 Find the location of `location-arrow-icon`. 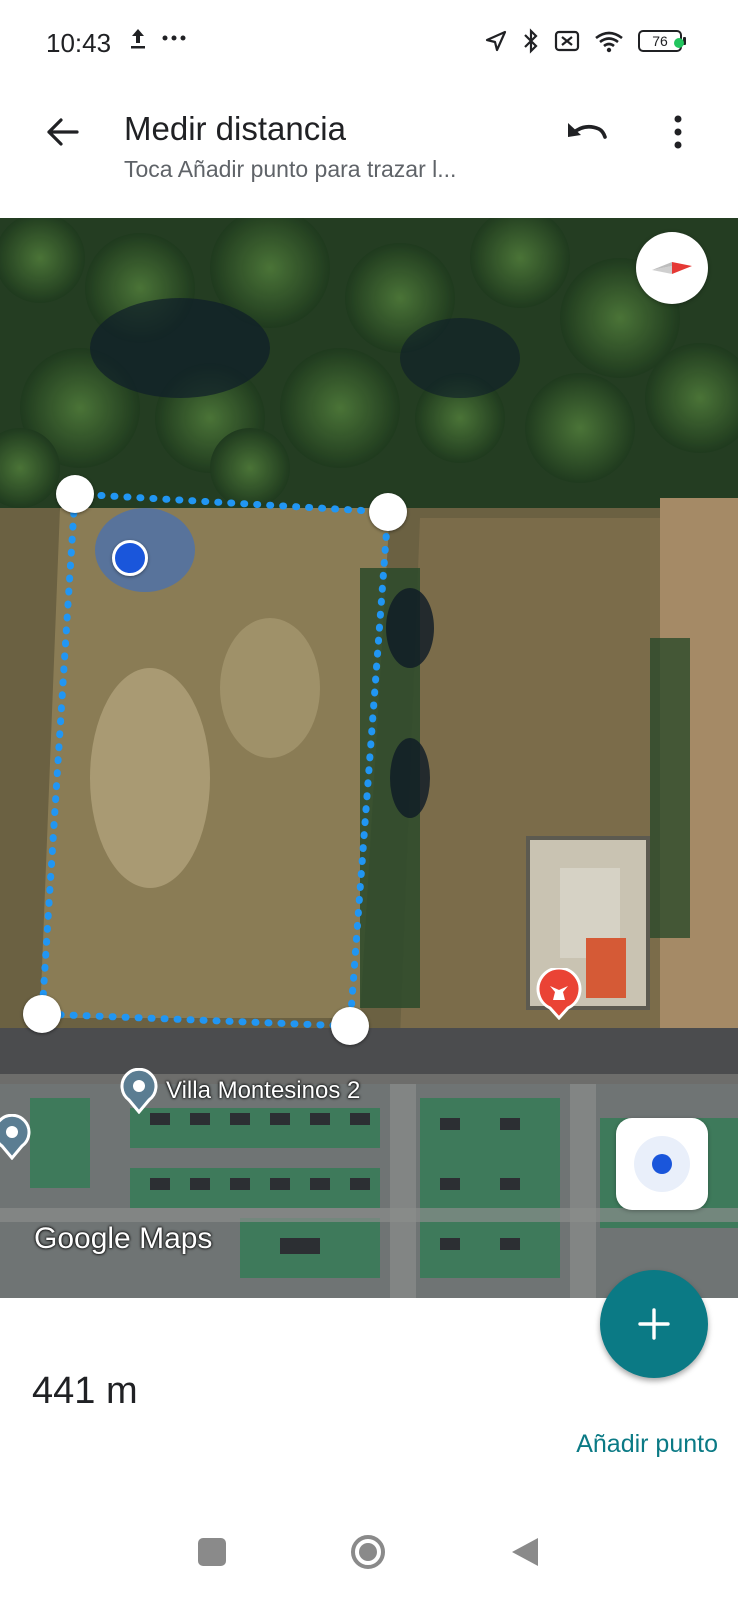

location-arrow-icon is located at coordinates (496, 41).